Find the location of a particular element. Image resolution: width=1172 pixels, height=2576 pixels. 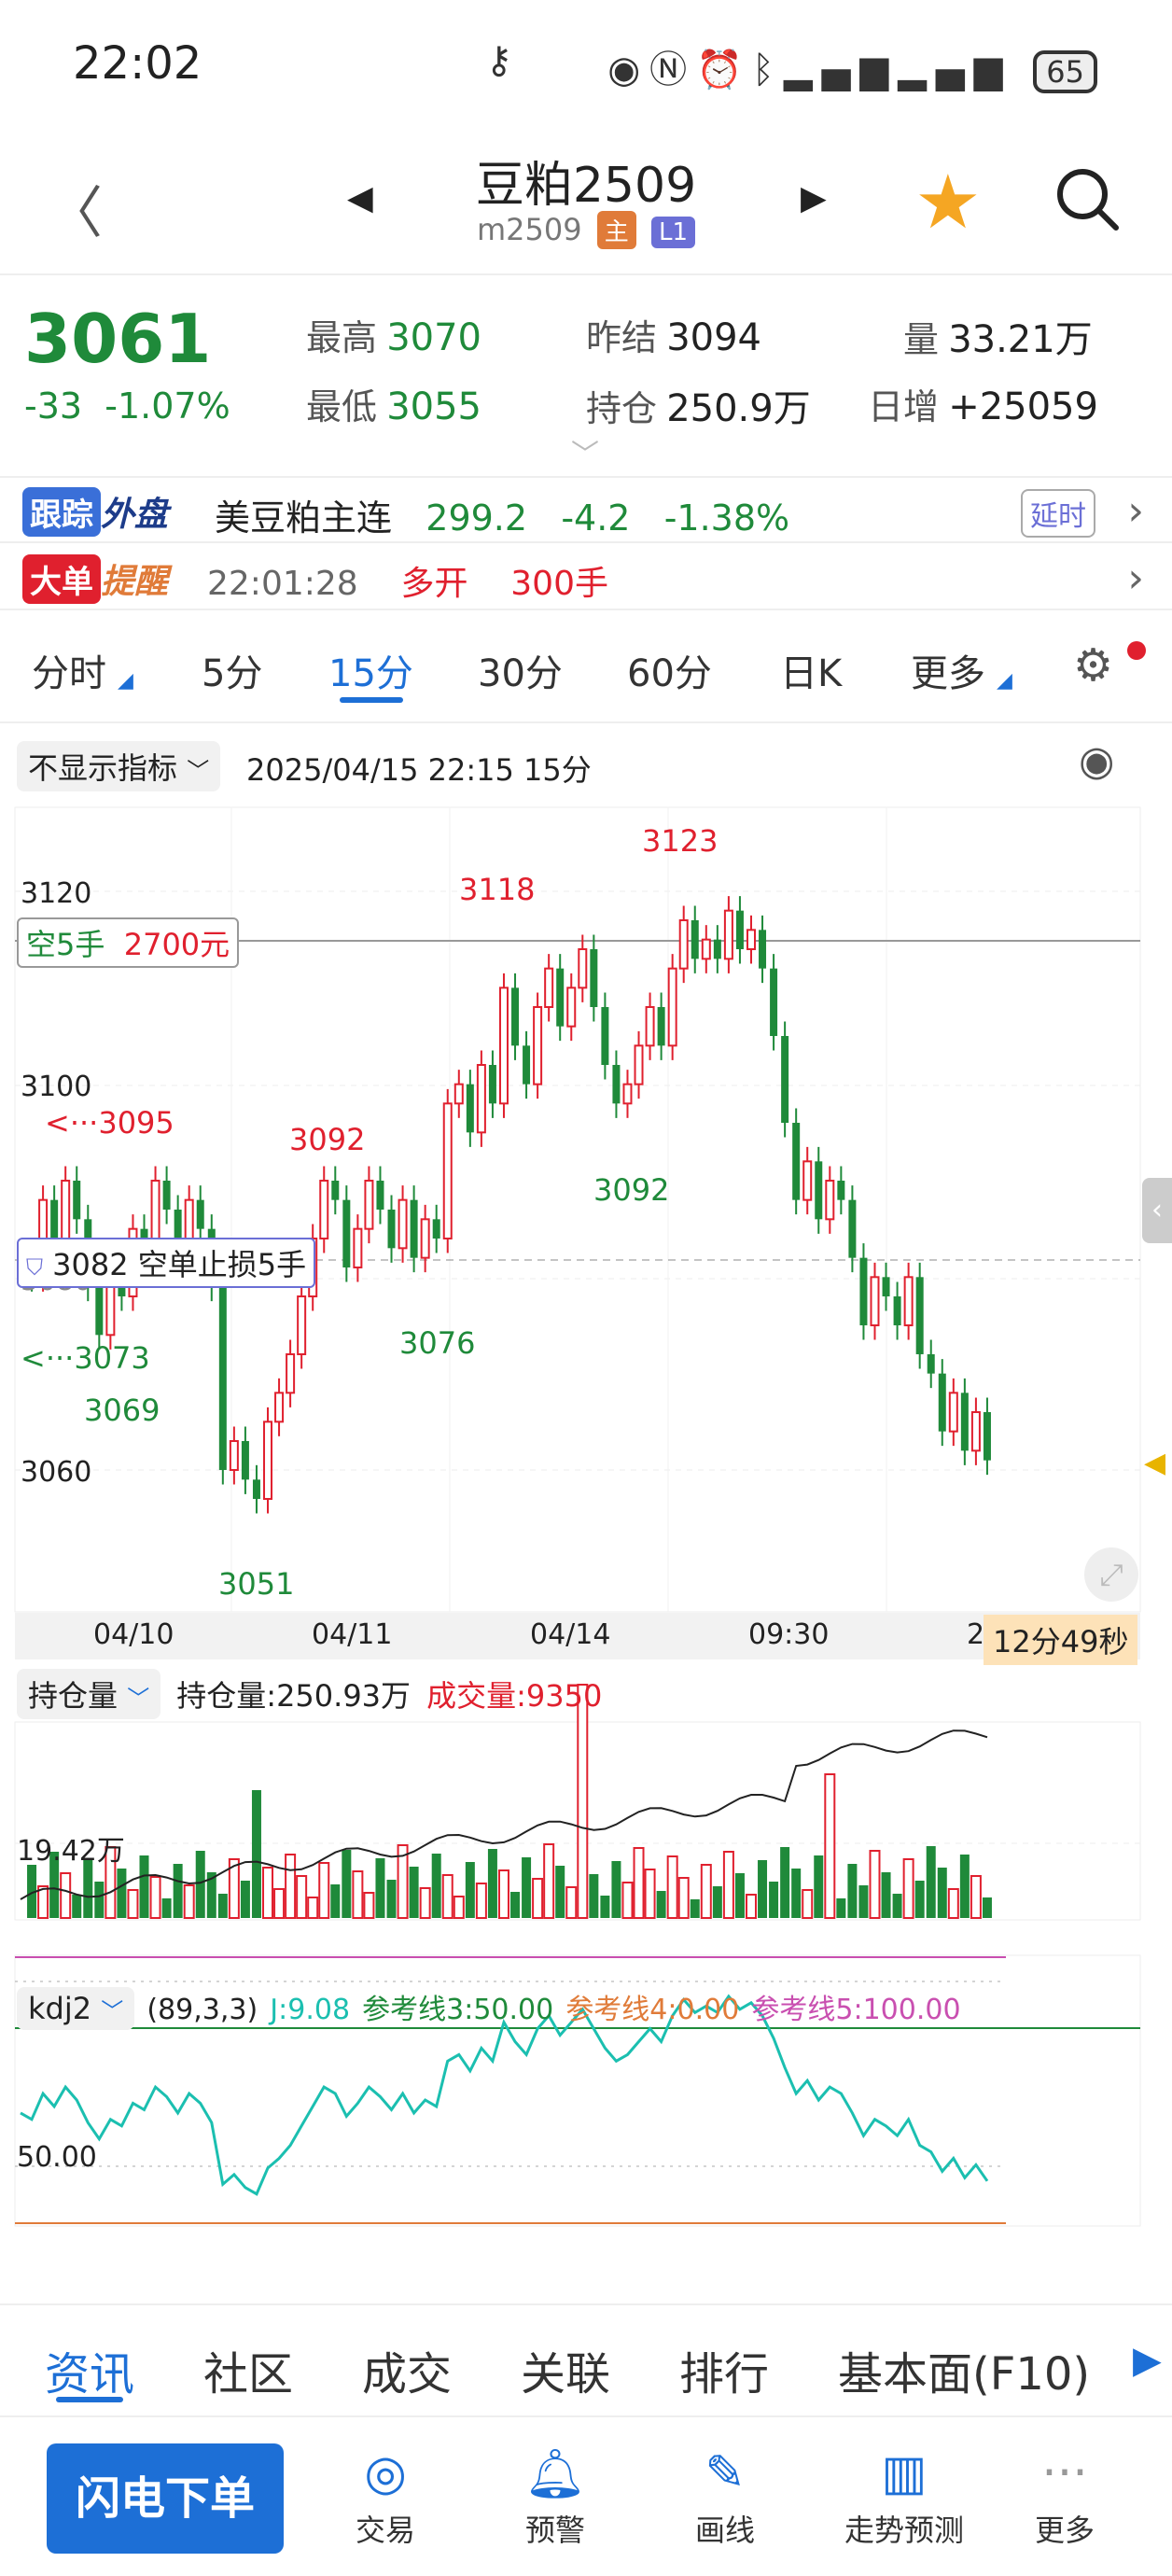

tab-15min: 15分 is located at coordinates (370, 670).